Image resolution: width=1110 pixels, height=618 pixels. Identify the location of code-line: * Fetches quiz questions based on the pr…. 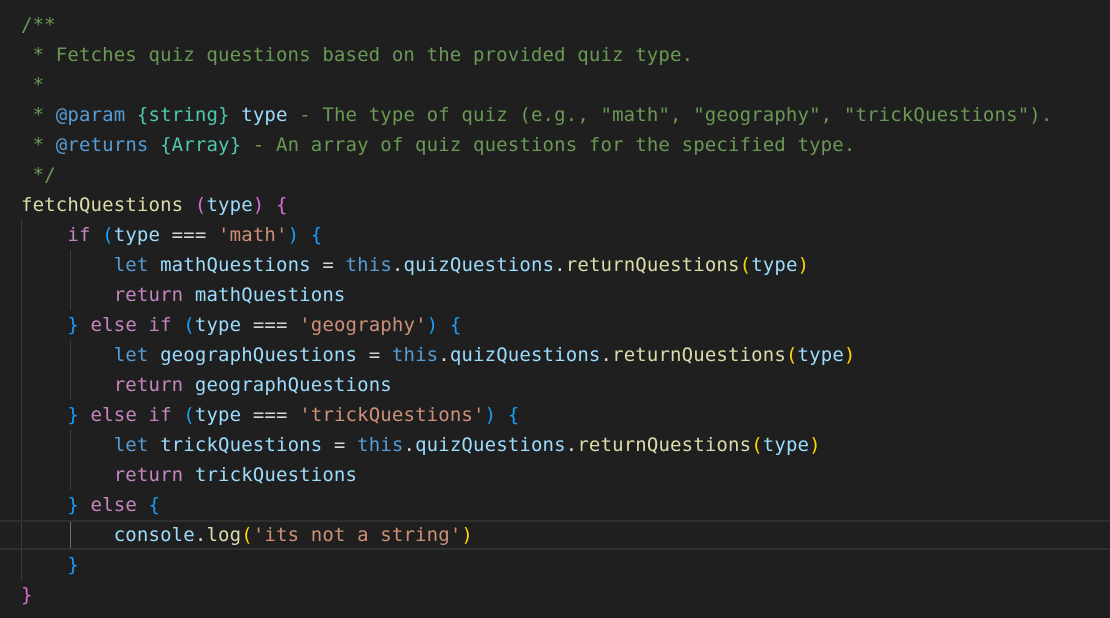
(555, 55).